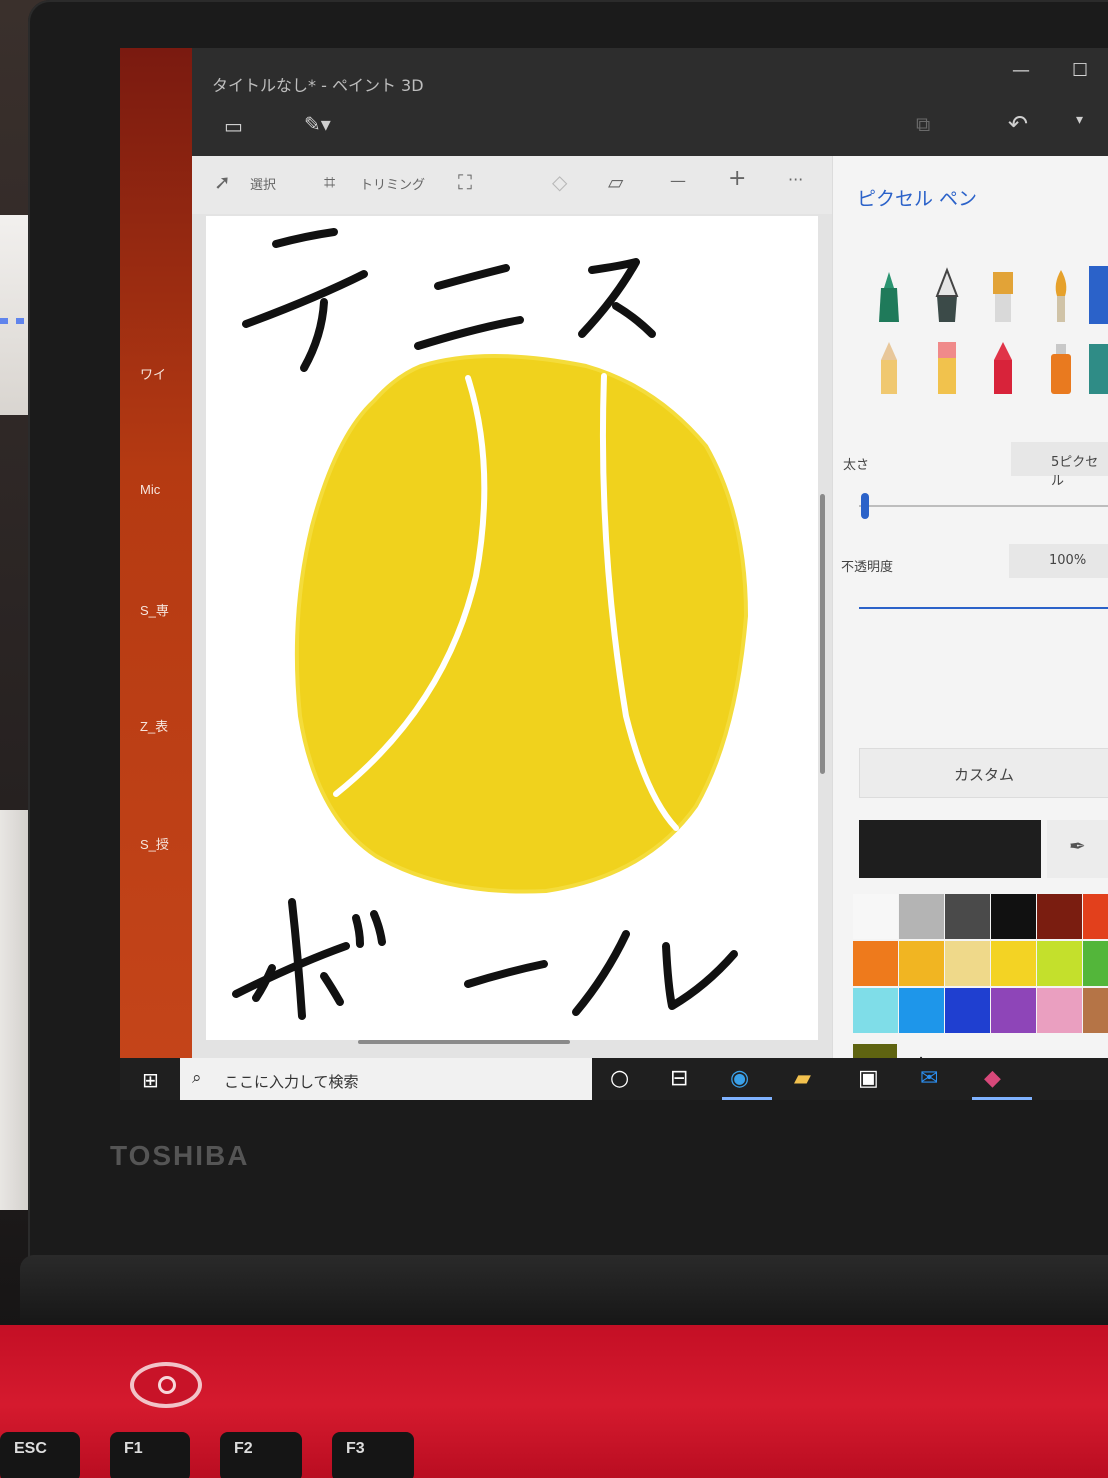 This screenshot has height=1478, width=1108. I want to click on watercolor-icon, so click(1061, 295).